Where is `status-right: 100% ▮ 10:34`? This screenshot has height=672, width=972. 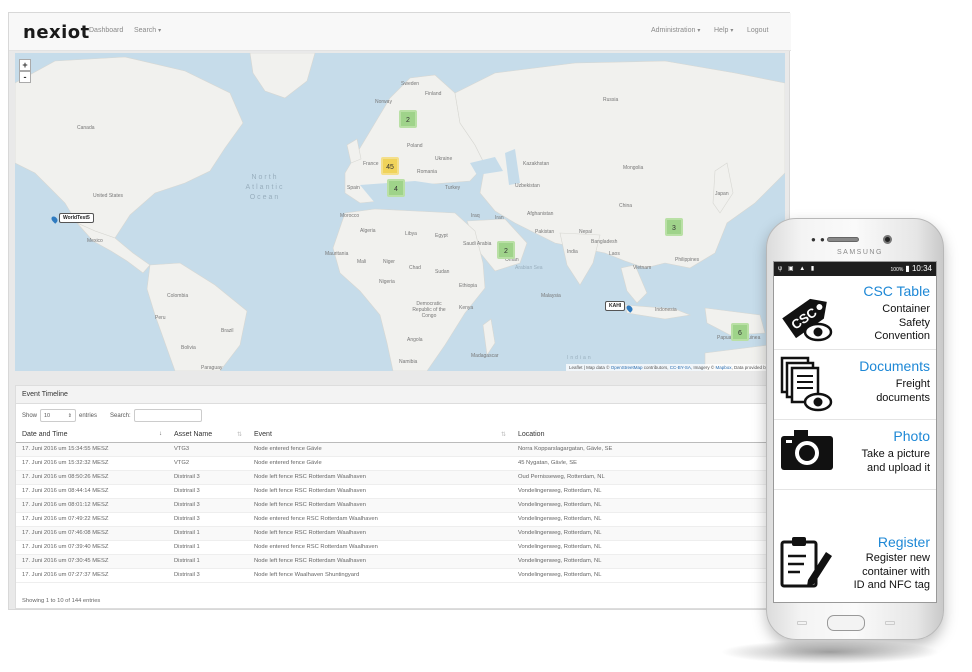
status-right: 100% ▮ 10:34 is located at coordinates (911, 268).